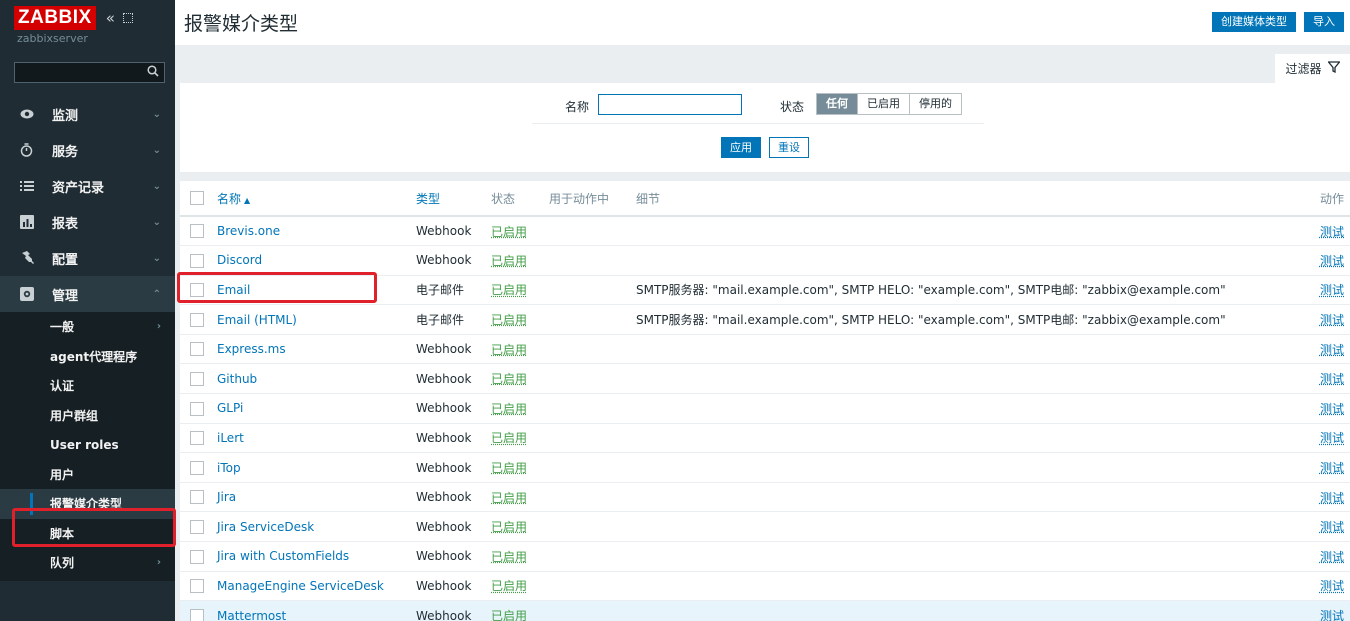 This screenshot has height=621, width=1350. I want to click on sidebar-item-proxies: agent代理程序, so click(87, 357).